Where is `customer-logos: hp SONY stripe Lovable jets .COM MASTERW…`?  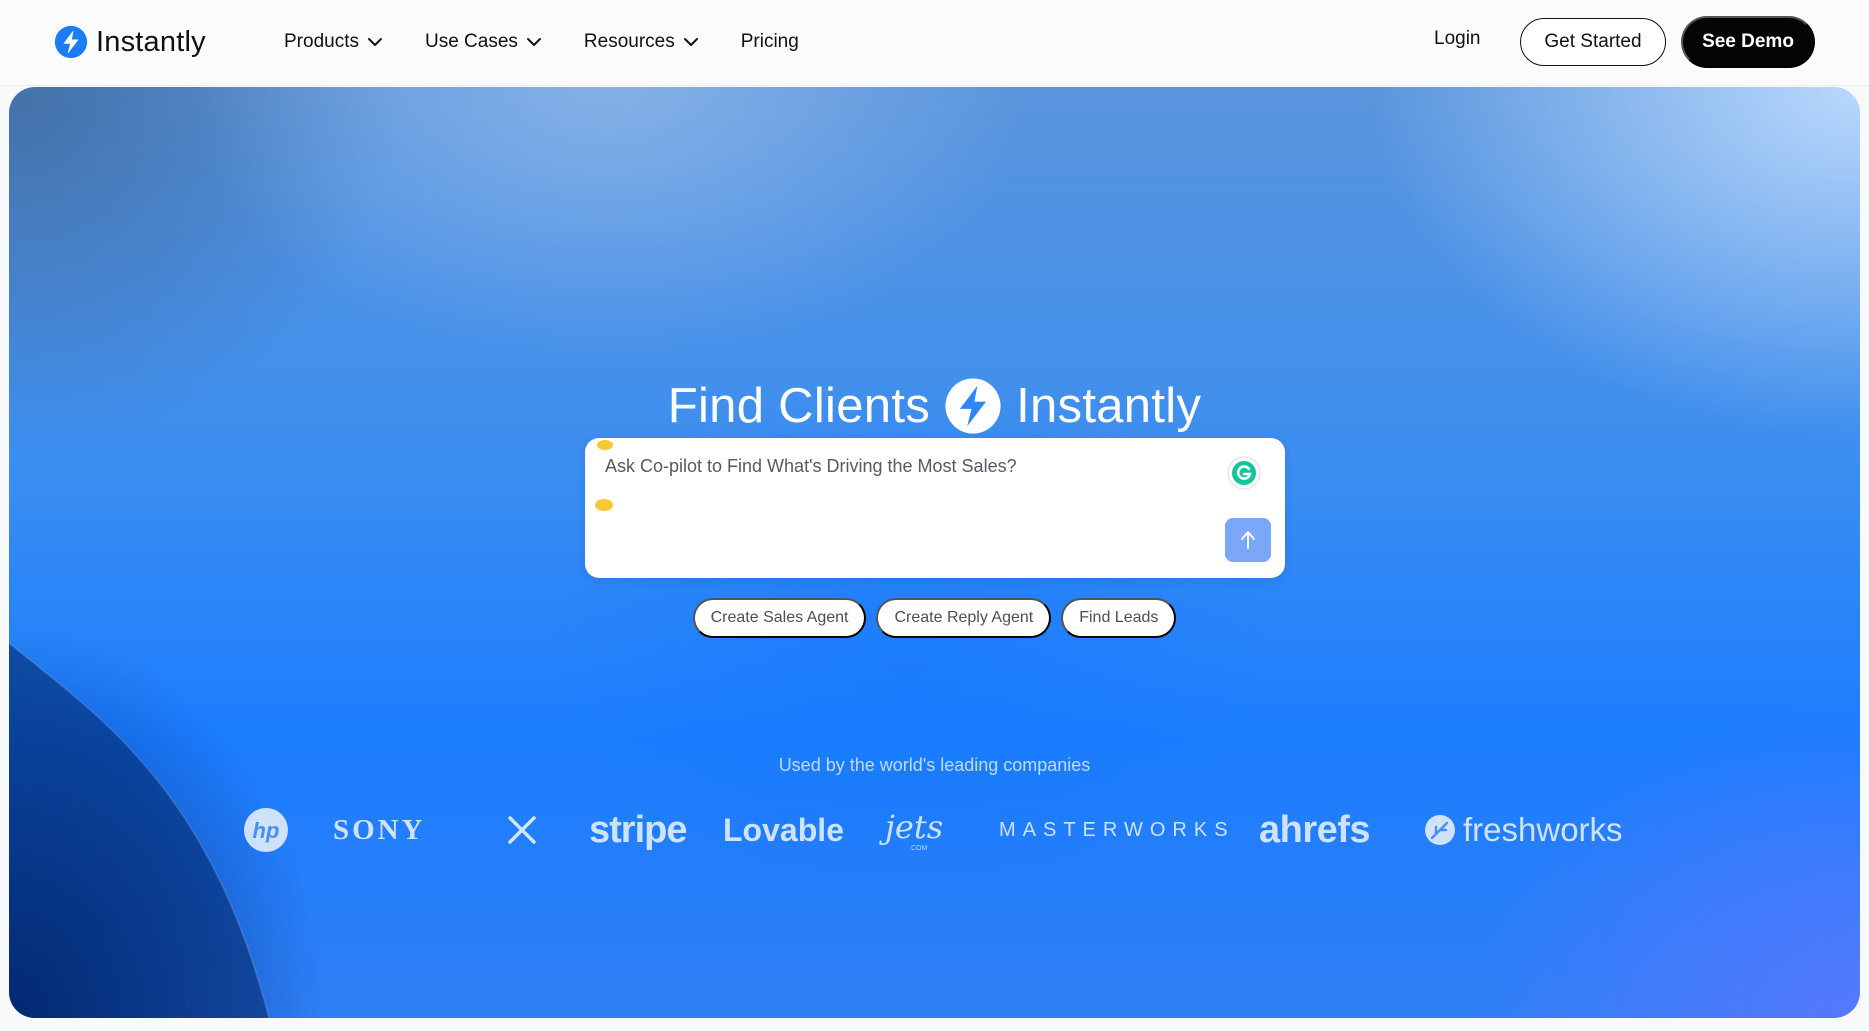
customer-logos: hp SONY stripe Lovable jets .COM MASTERW… is located at coordinates (934, 830).